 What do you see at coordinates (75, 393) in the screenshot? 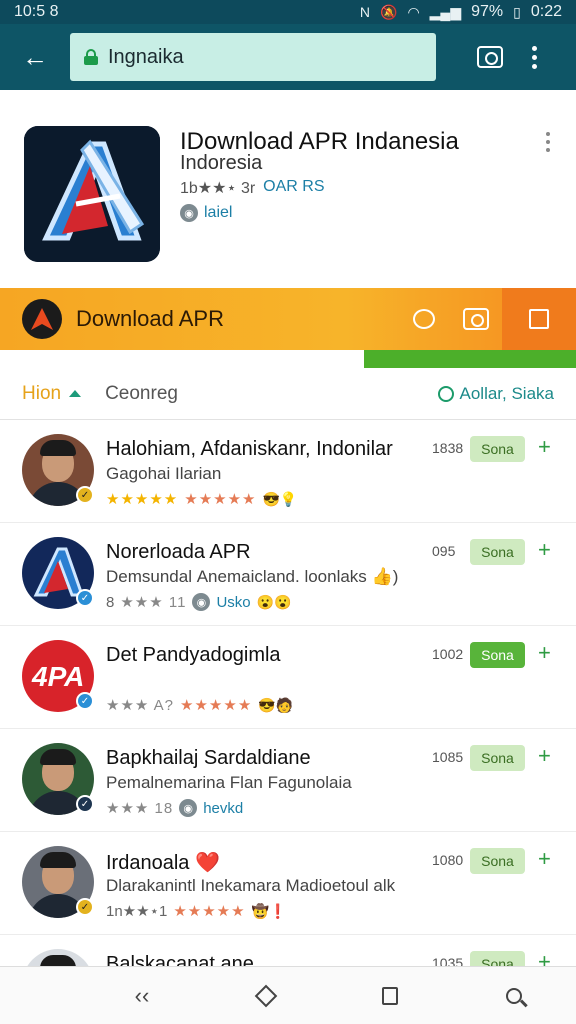
I see `tab-arrow-icon` at bounding box center [75, 393].